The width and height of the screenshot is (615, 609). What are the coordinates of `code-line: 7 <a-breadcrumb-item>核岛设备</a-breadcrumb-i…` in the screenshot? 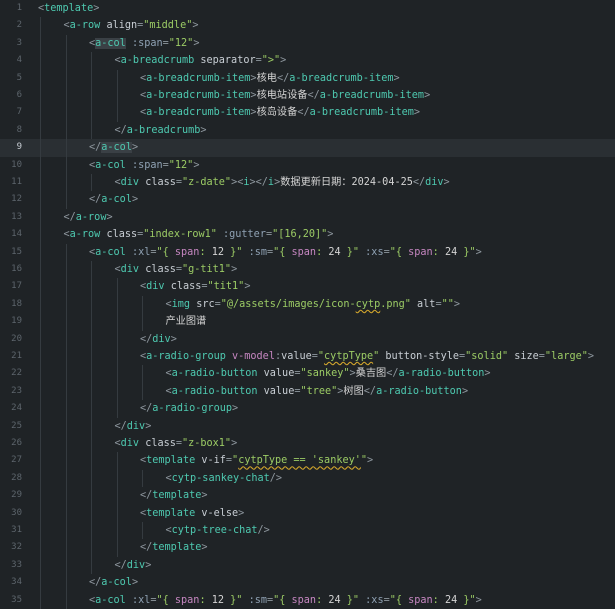 It's located at (307, 113).